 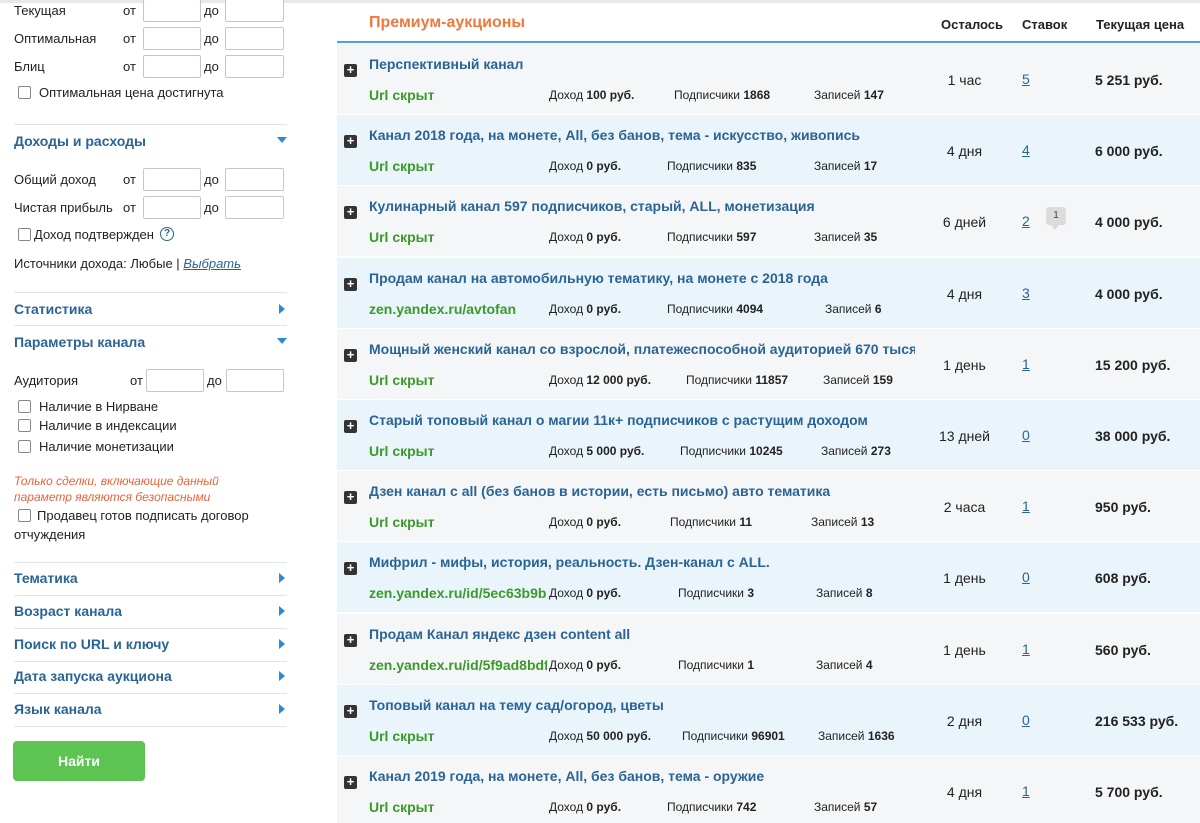 I want to click on filter-audience: Аудитория от до, so click(x=150, y=381).